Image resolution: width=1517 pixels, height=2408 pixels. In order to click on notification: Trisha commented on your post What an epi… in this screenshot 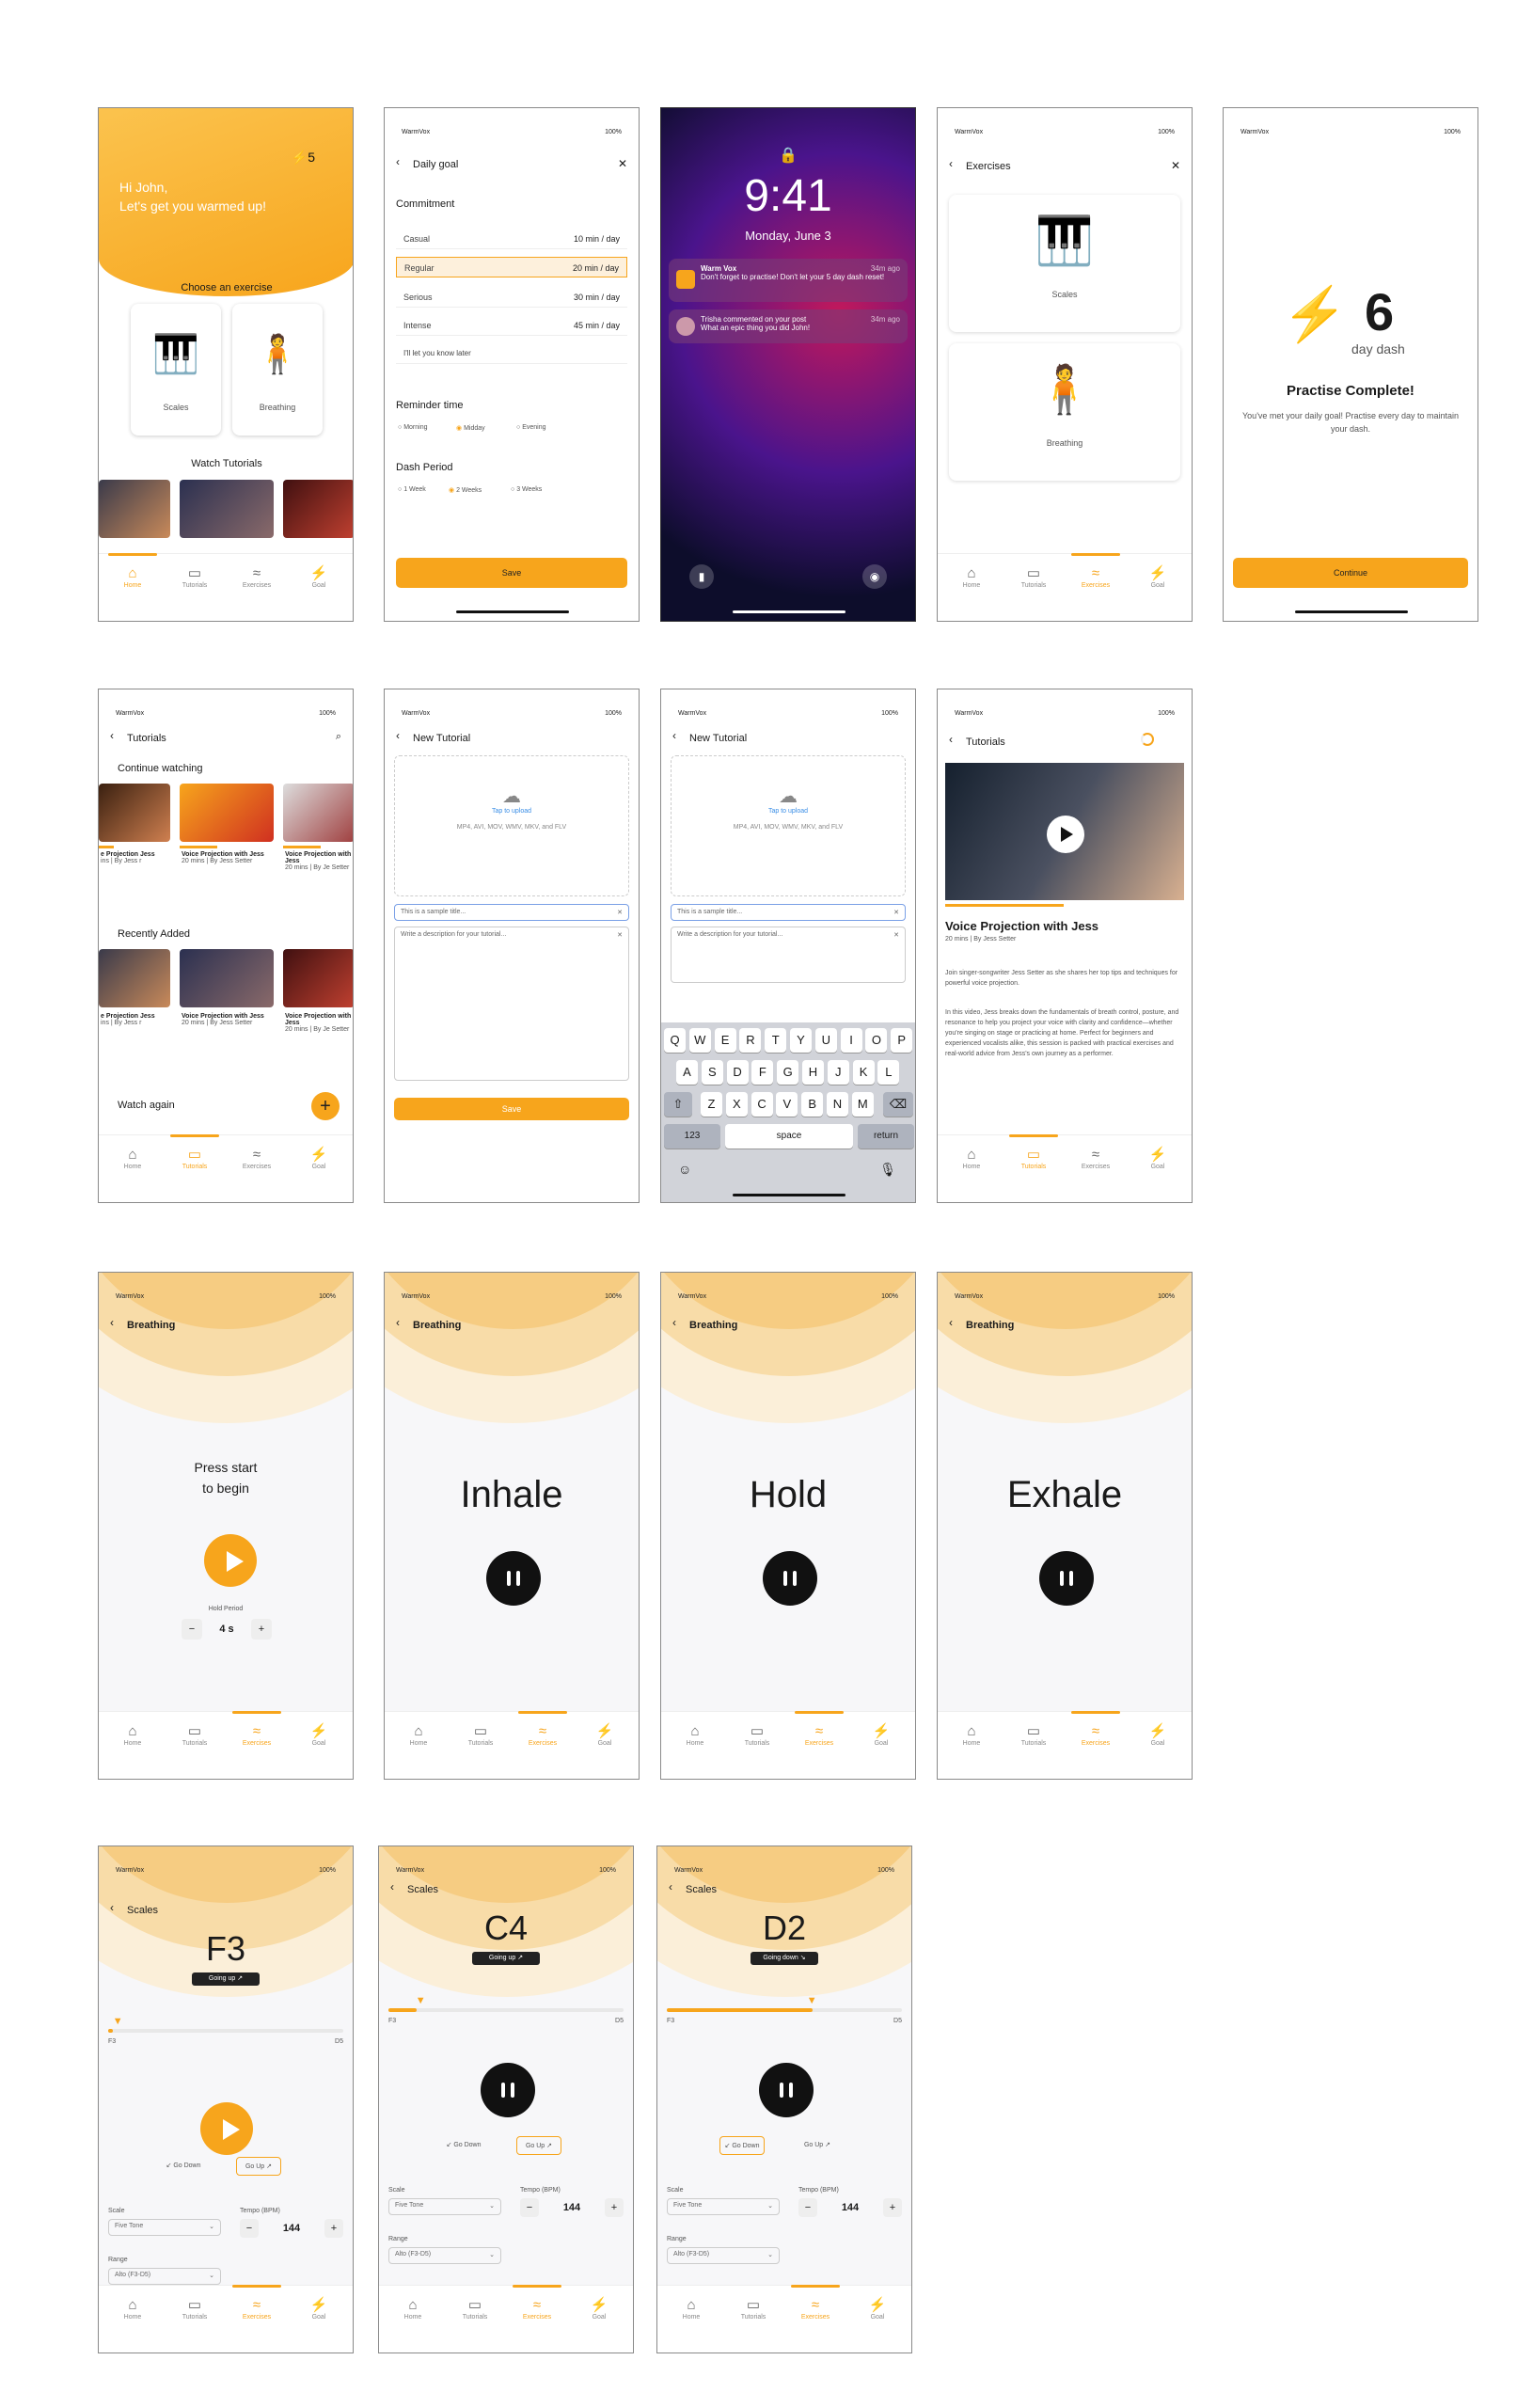, I will do `click(788, 326)`.